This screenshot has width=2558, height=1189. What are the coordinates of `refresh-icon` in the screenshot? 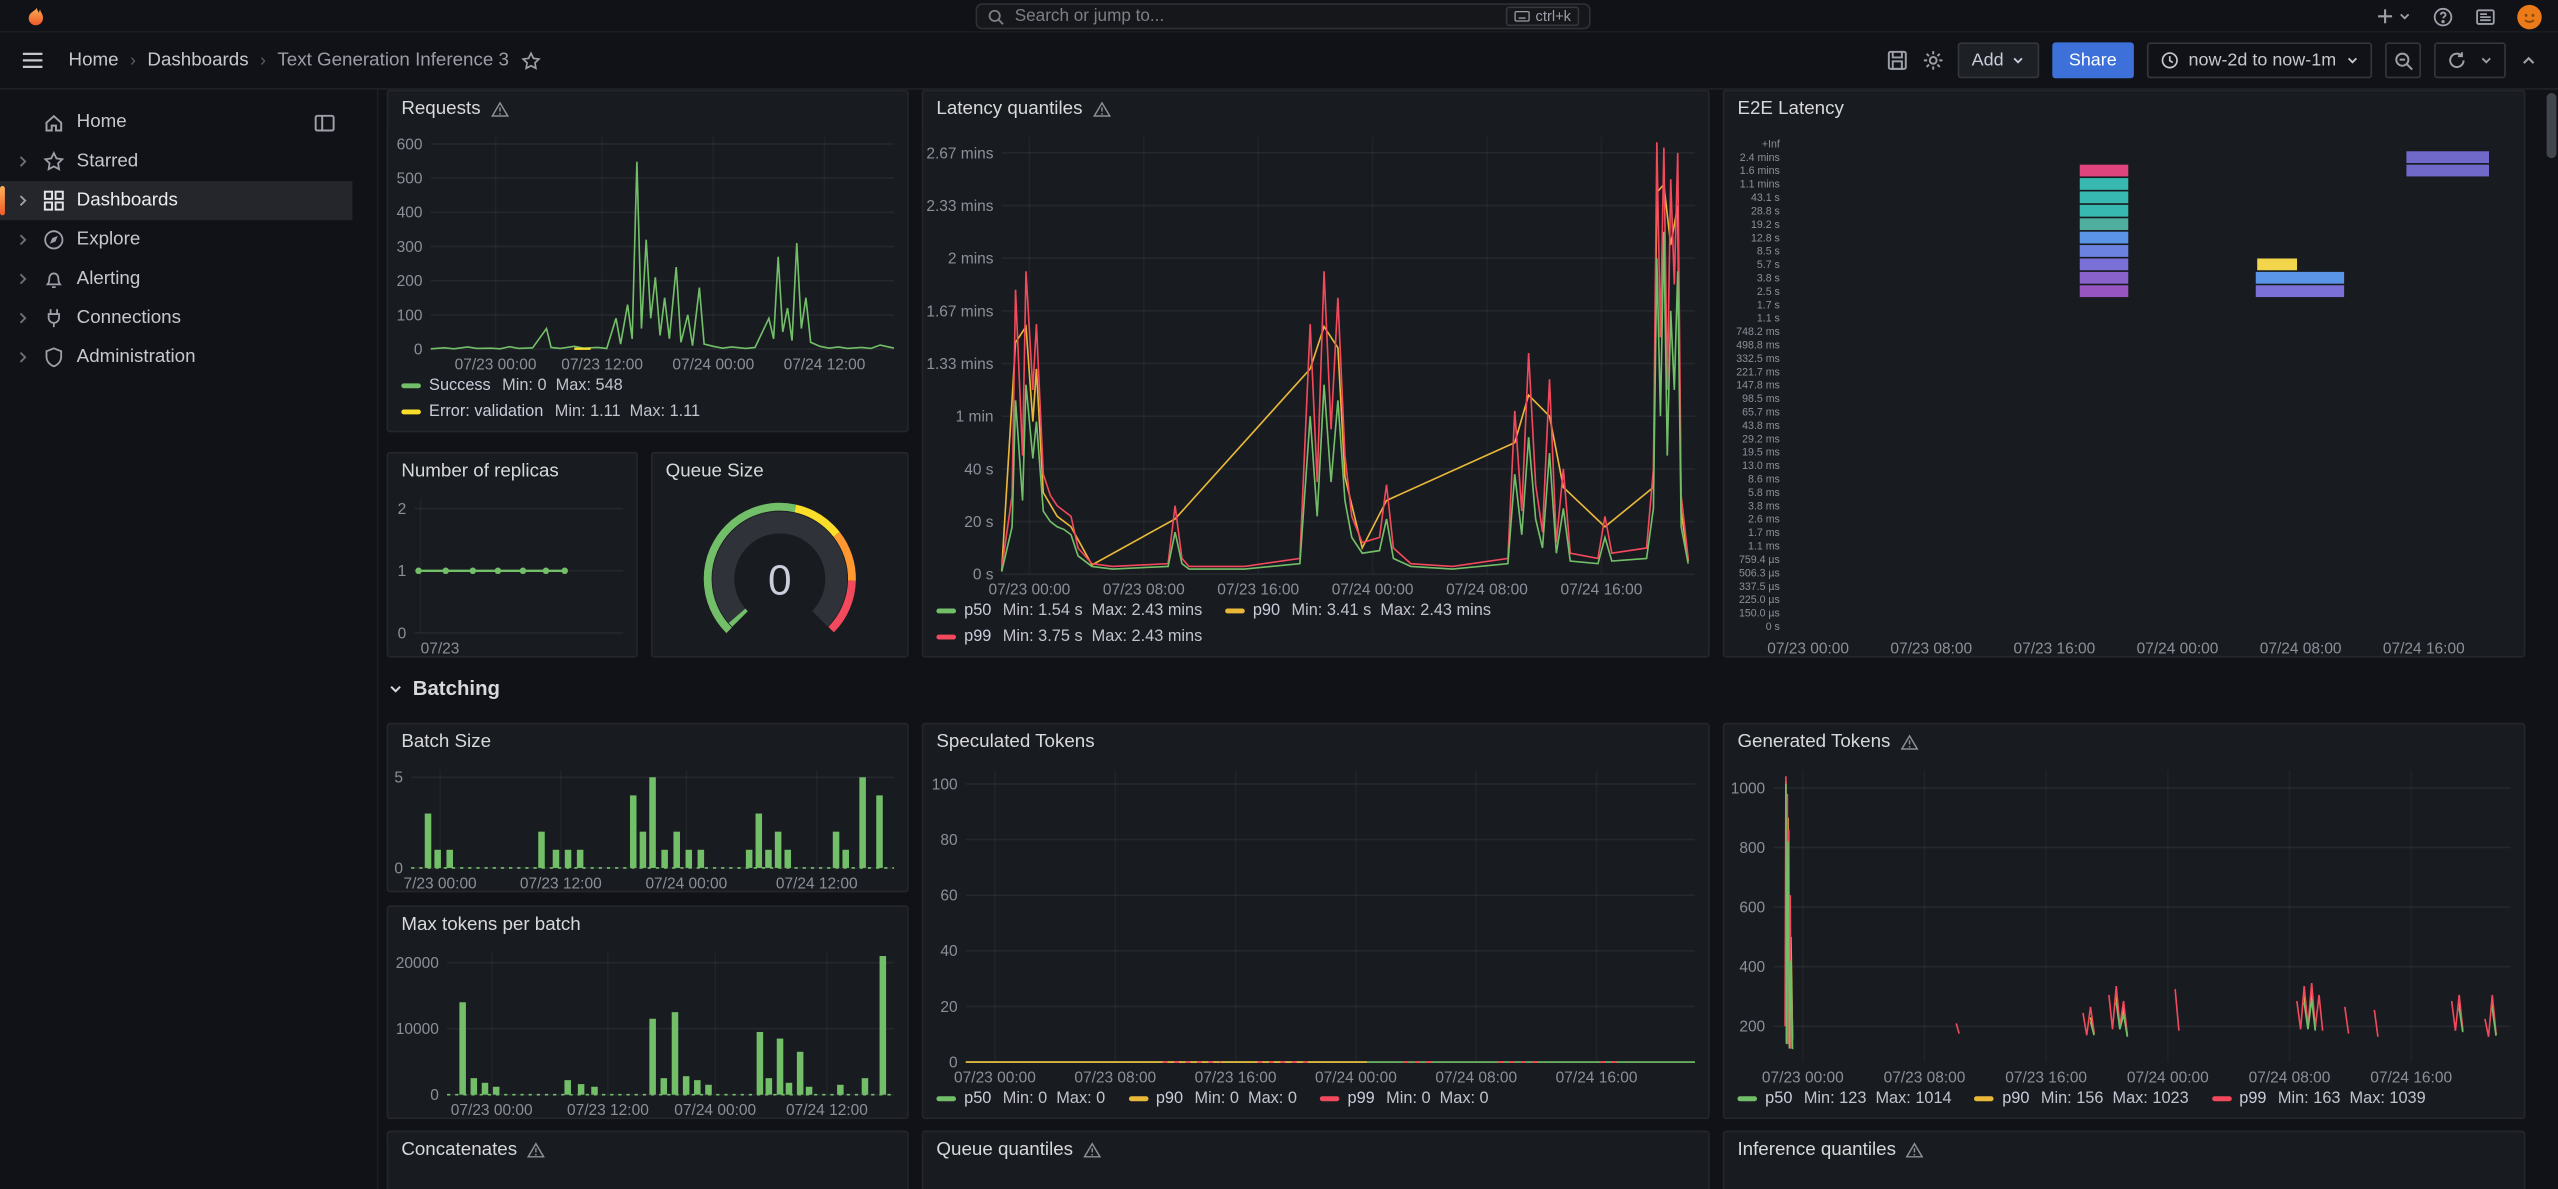 It's located at (2457, 61).